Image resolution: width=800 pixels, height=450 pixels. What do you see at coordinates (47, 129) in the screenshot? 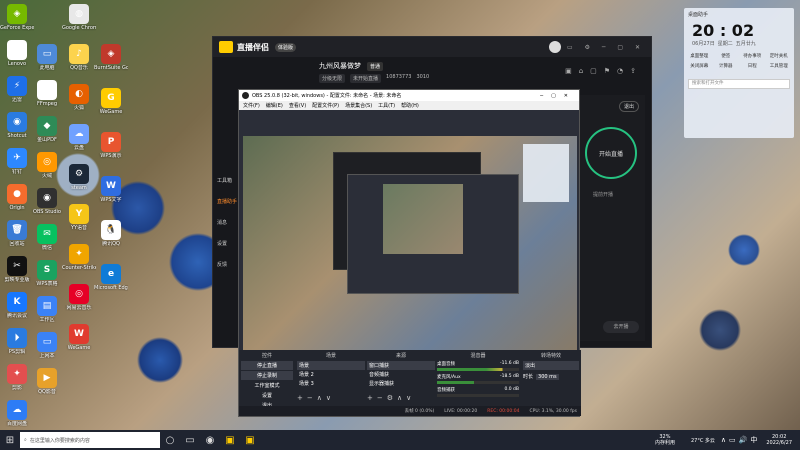
I see `desktop-icon: ◆ 金山PDF` at bounding box center [47, 129].